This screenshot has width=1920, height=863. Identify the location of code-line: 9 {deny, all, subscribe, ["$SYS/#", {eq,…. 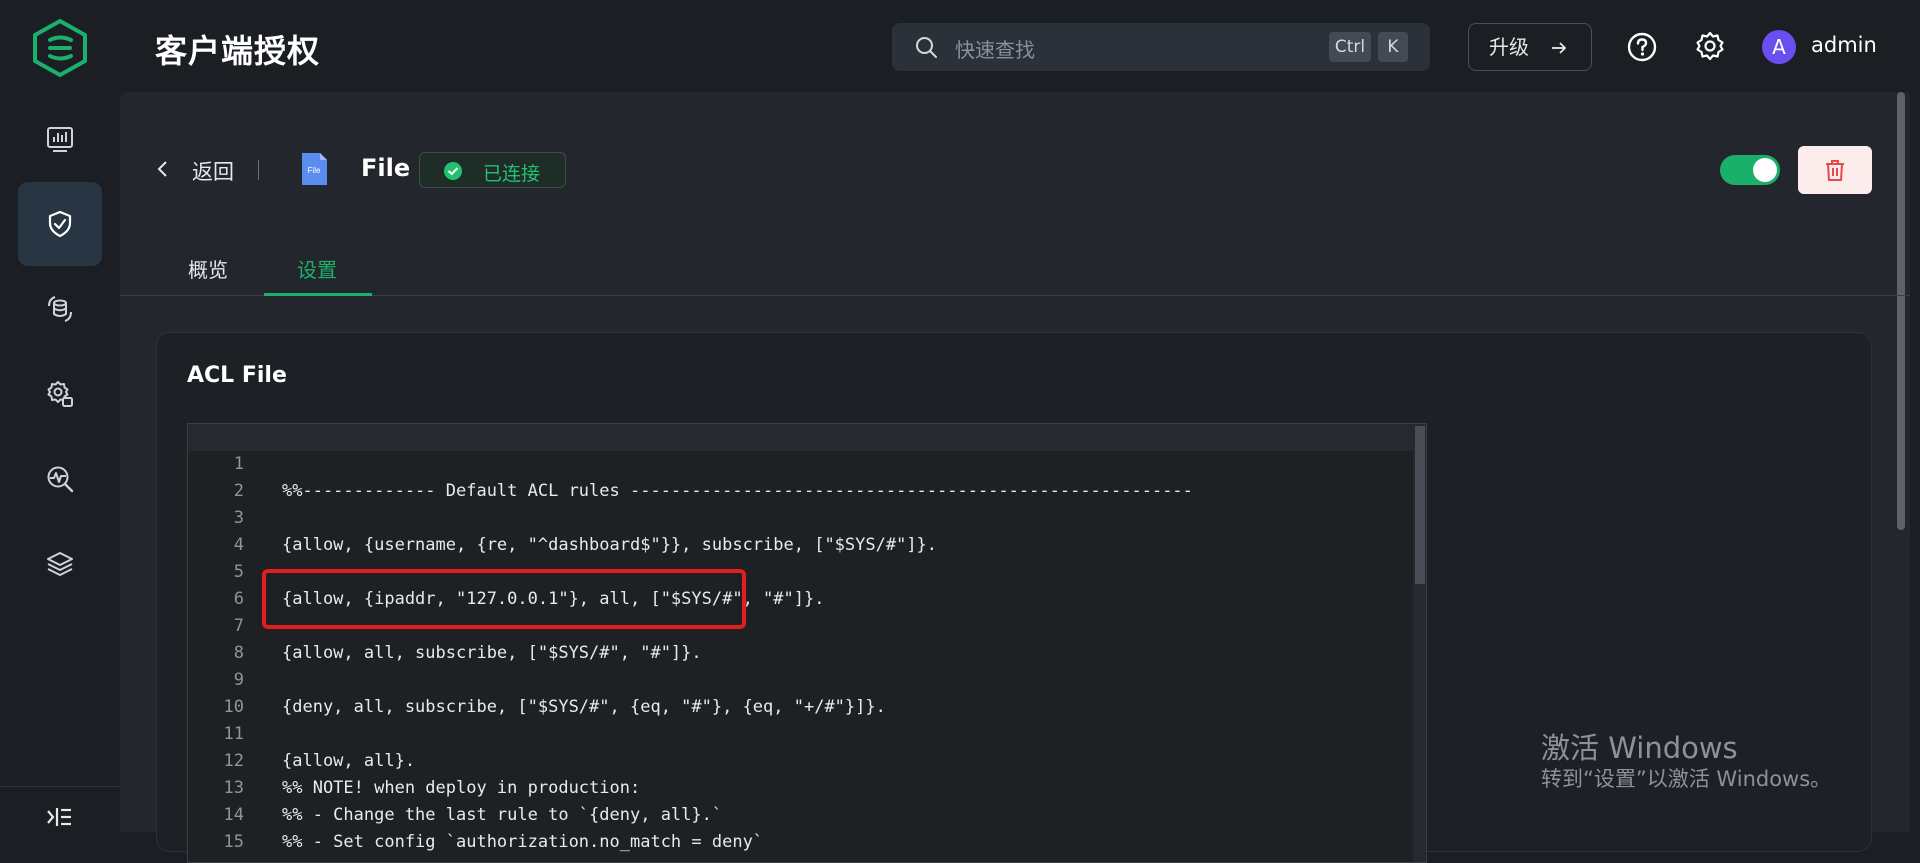
(800, 678).